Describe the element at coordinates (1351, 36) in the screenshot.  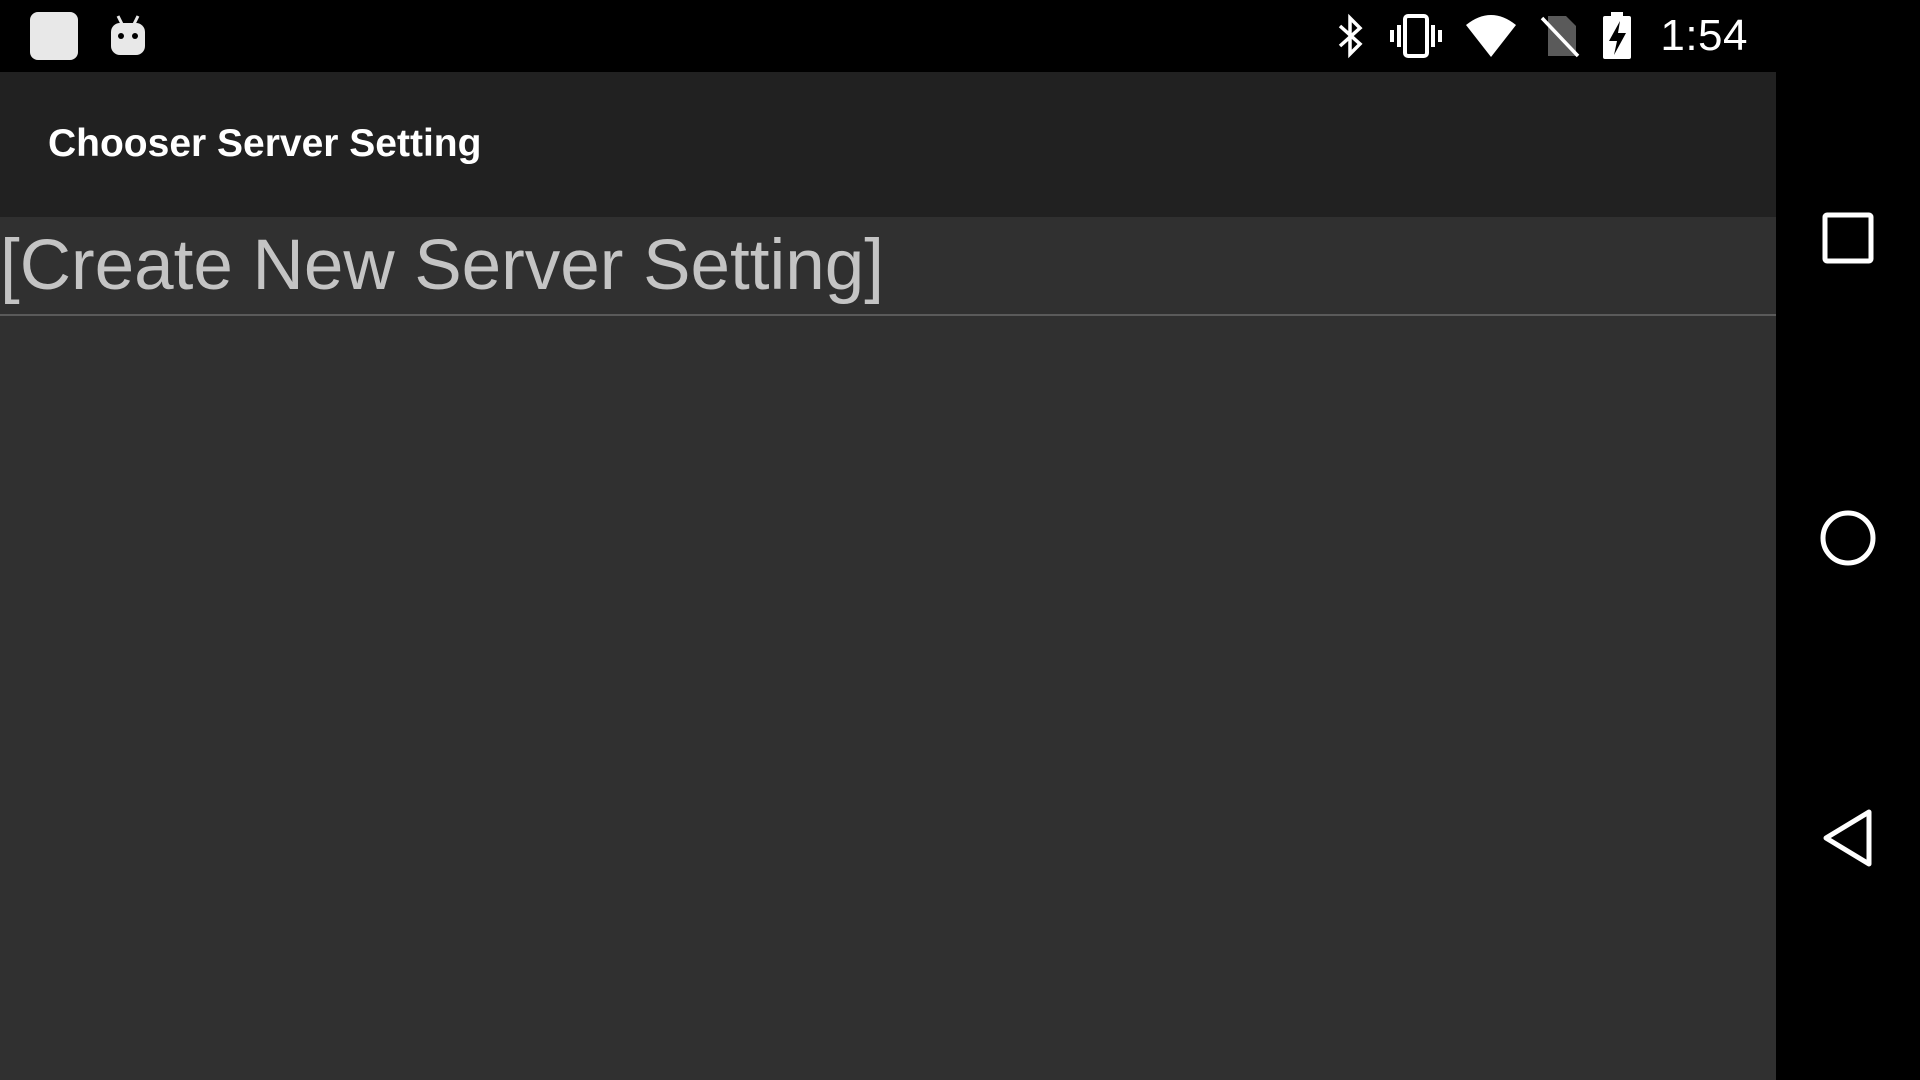
I see `bluetooth-icon` at that location.